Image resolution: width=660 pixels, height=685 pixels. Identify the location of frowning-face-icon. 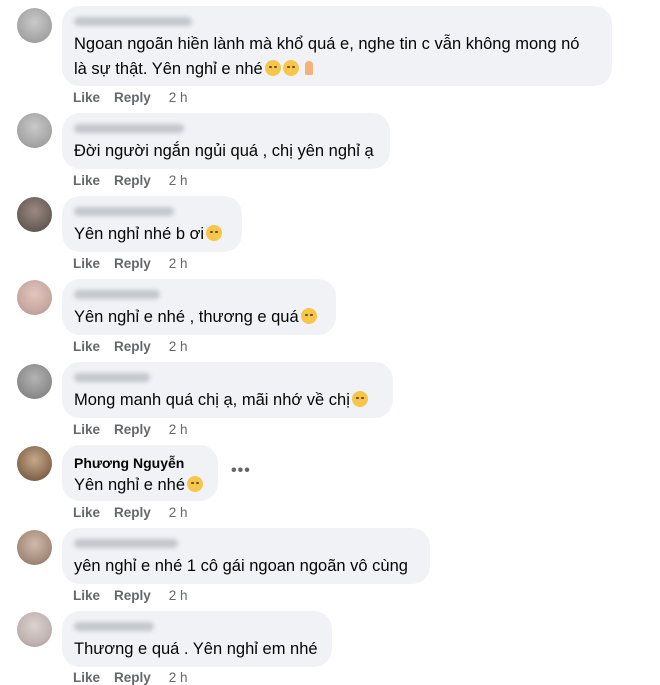
(214, 233).